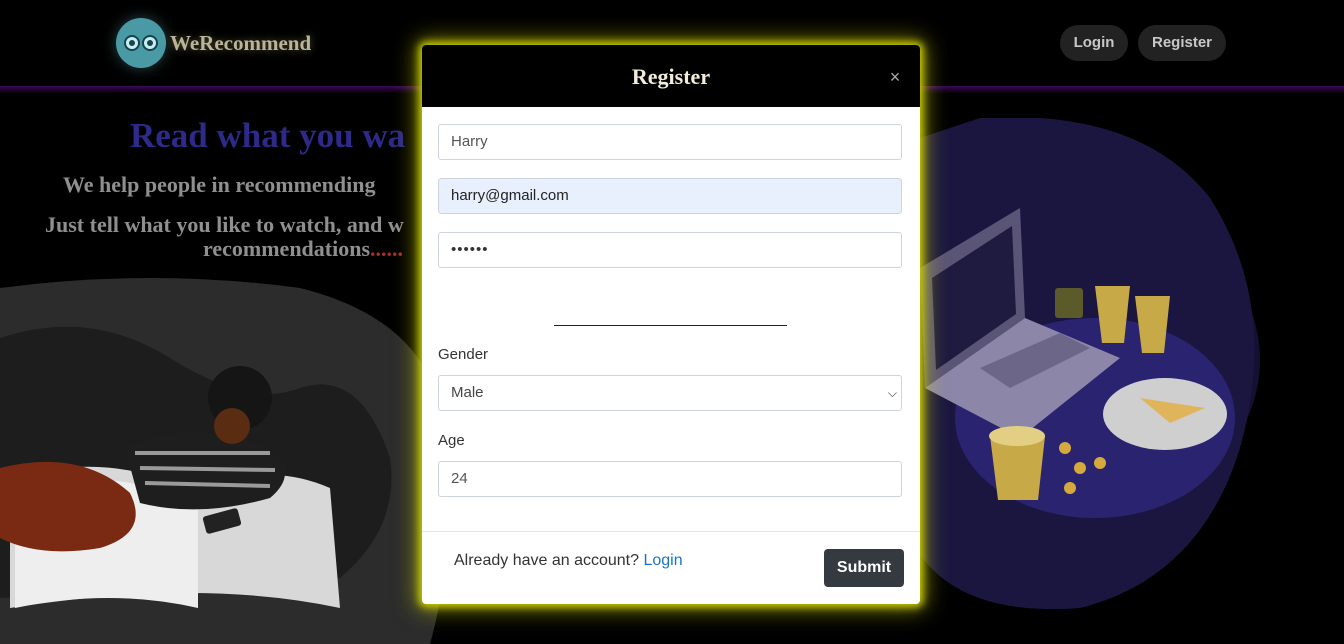 The width and height of the screenshot is (1344, 644). Describe the element at coordinates (224, 224) in the screenshot. I see `hero-text-line1: Just tell what you like to watch, and w` at that location.